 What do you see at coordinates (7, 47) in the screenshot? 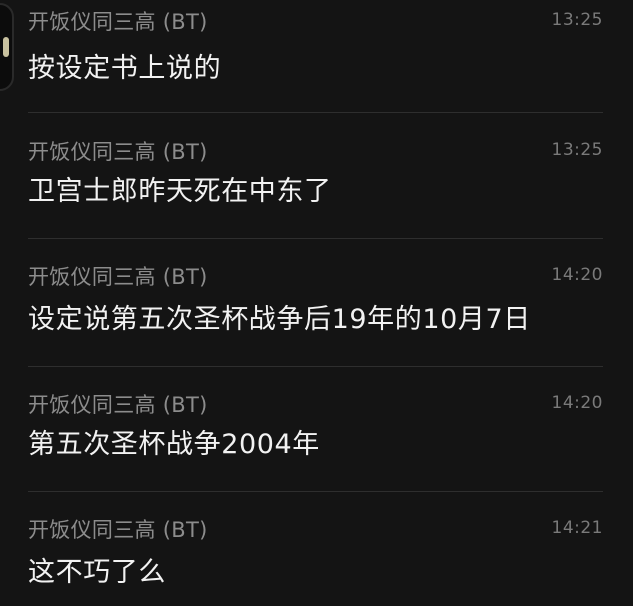
I see `avatar` at bounding box center [7, 47].